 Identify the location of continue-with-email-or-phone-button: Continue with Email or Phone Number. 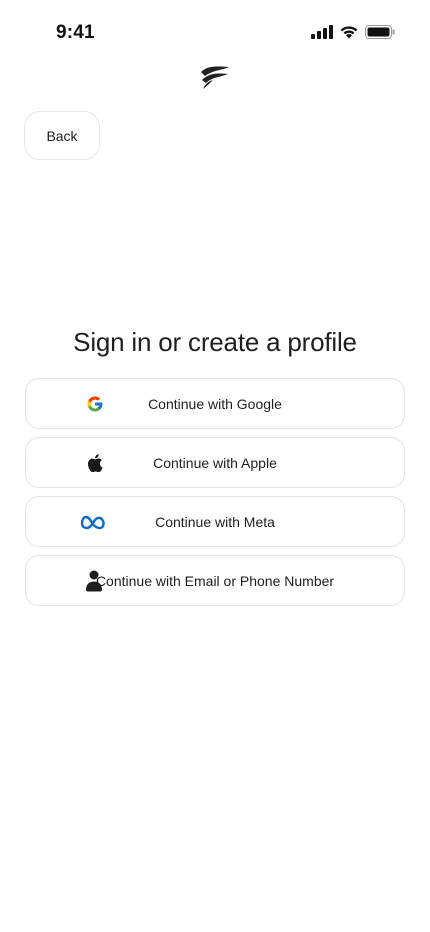
(215, 580).